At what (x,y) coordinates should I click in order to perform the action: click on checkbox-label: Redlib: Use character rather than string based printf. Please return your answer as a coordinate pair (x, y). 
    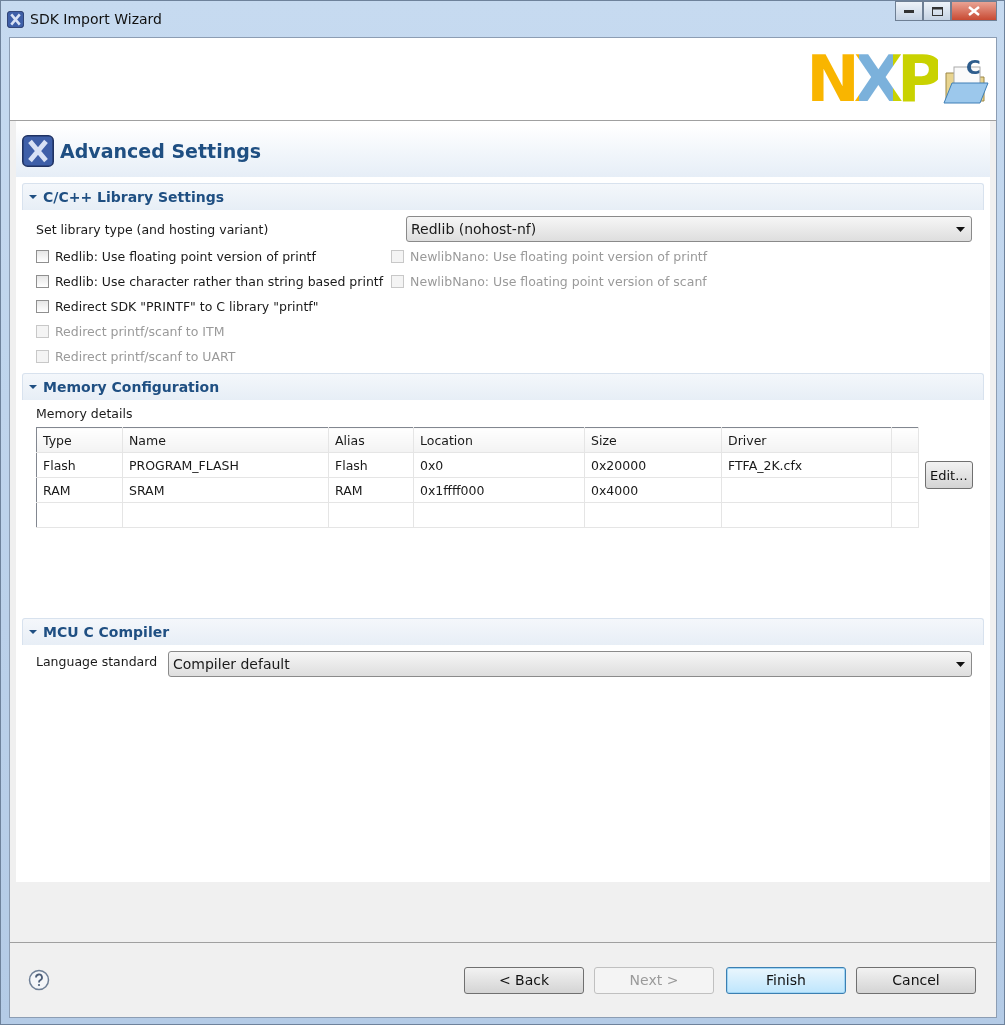
    Looking at the image, I should click on (219, 281).